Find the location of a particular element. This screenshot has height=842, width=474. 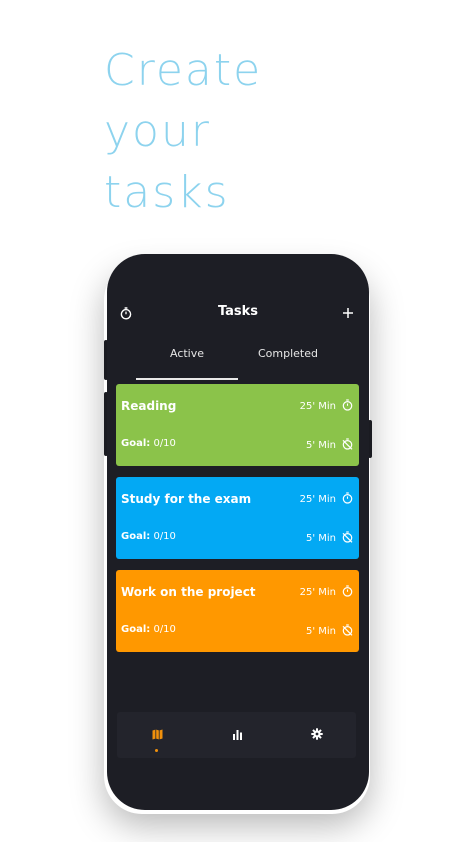

headline-line-3: tasks is located at coordinates (167, 192).